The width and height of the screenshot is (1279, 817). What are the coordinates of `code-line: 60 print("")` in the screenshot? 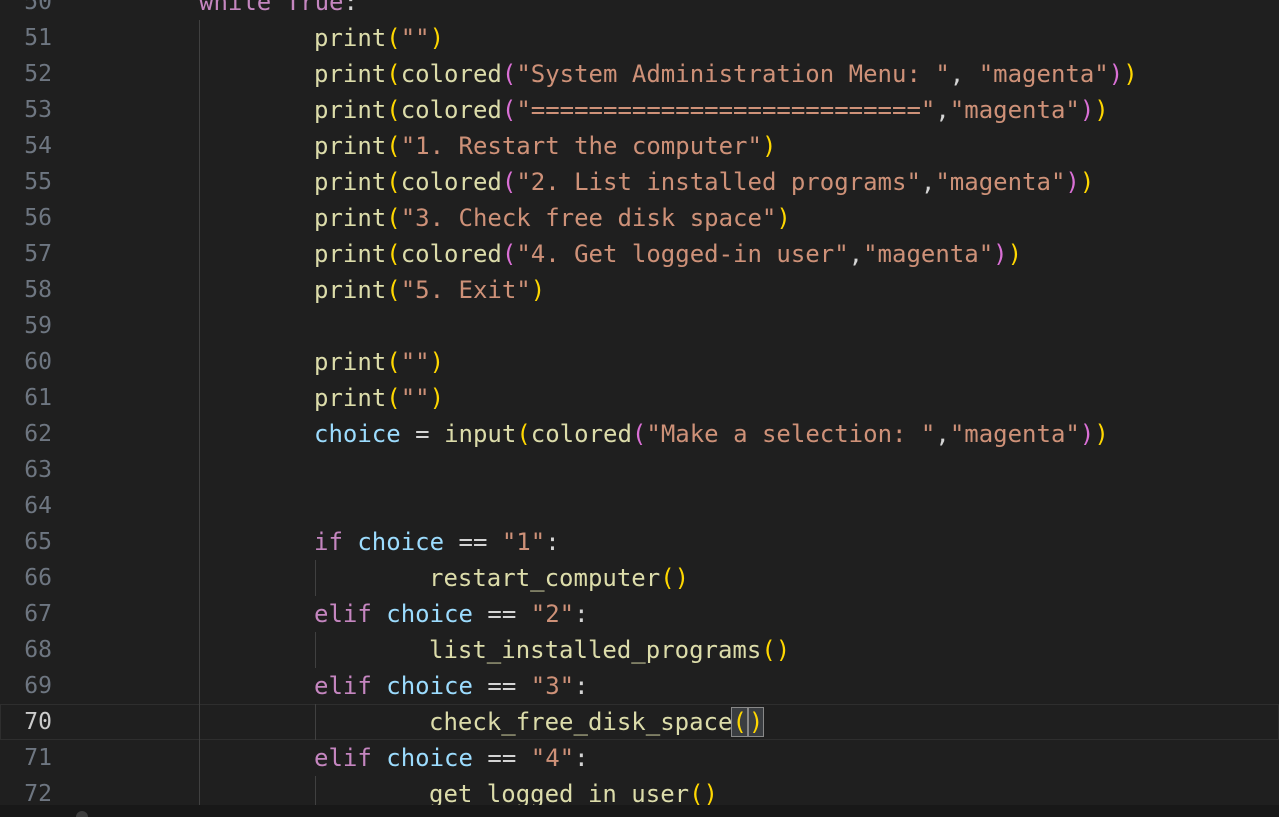 It's located at (639, 362).